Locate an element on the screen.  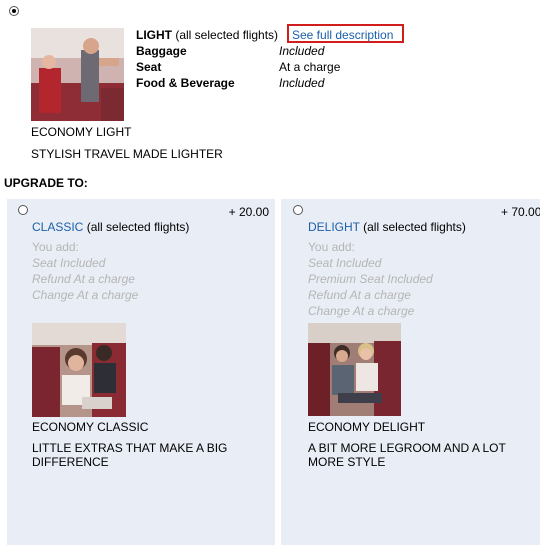
current-fare-heading: LIGHT (all selected flights) is located at coordinates (207, 35).